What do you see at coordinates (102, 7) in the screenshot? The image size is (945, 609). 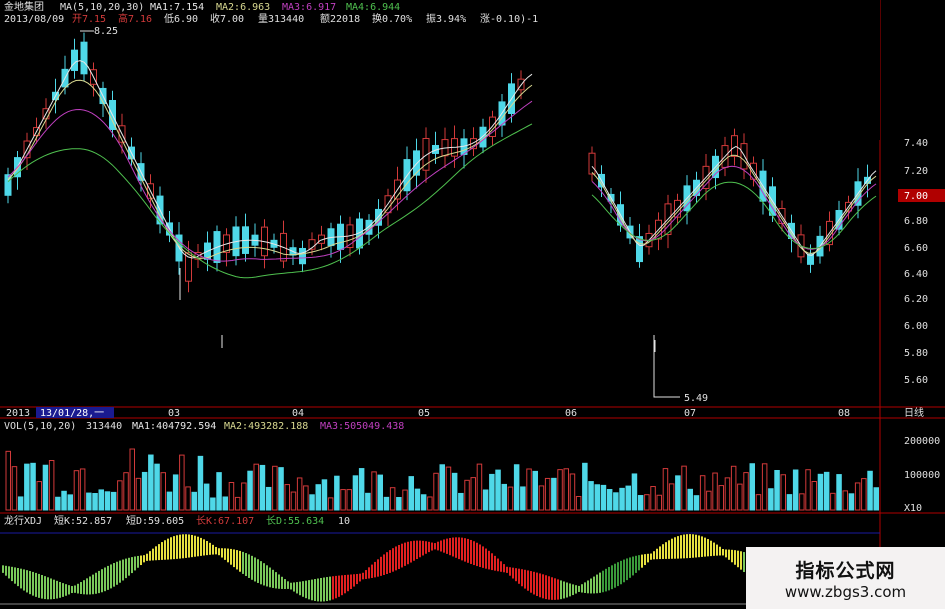 I see `ma-params: MA(5,10,20,30)` at bounding box center [102, 7].